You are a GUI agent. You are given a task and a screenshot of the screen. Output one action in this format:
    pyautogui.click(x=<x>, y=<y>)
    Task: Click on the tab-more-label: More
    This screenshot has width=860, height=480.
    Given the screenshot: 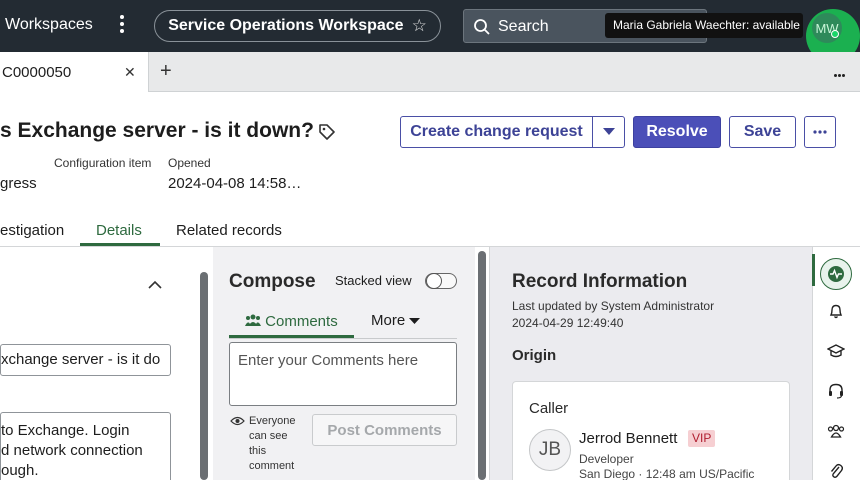 What is the action you would take?
    pyautogui.click(x=388, y=320)
    